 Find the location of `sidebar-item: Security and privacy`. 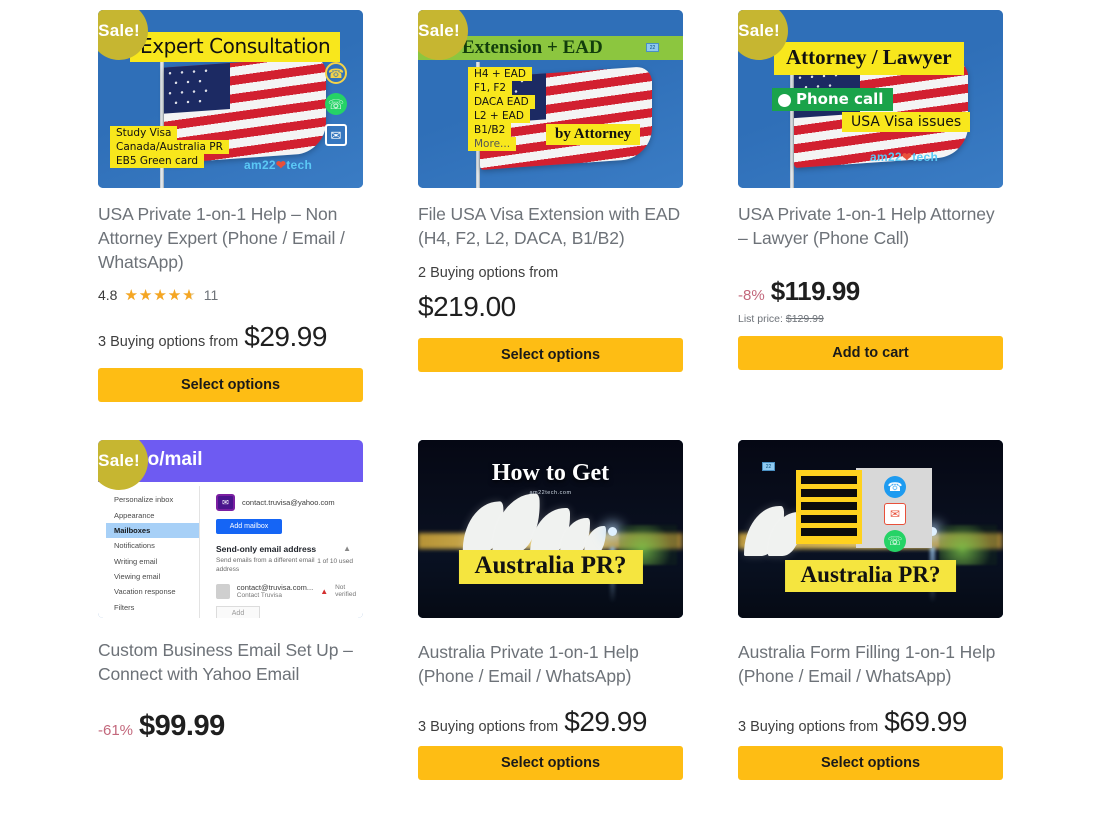

sidebar-item: Security and privacy is located at coordinates (152, 616).